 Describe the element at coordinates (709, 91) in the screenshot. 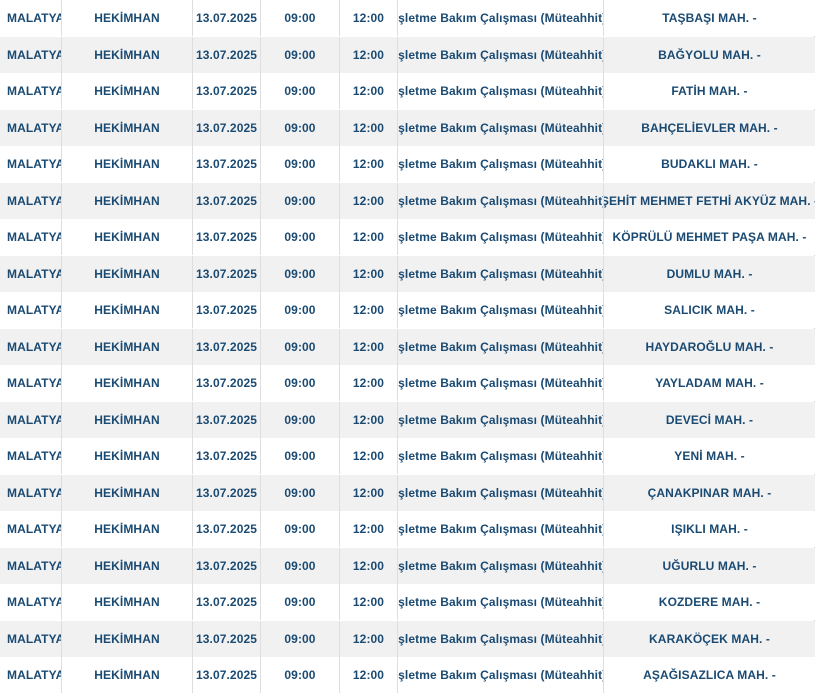

I see `neighborhood-cell: FATİH MAH. -` at that location.